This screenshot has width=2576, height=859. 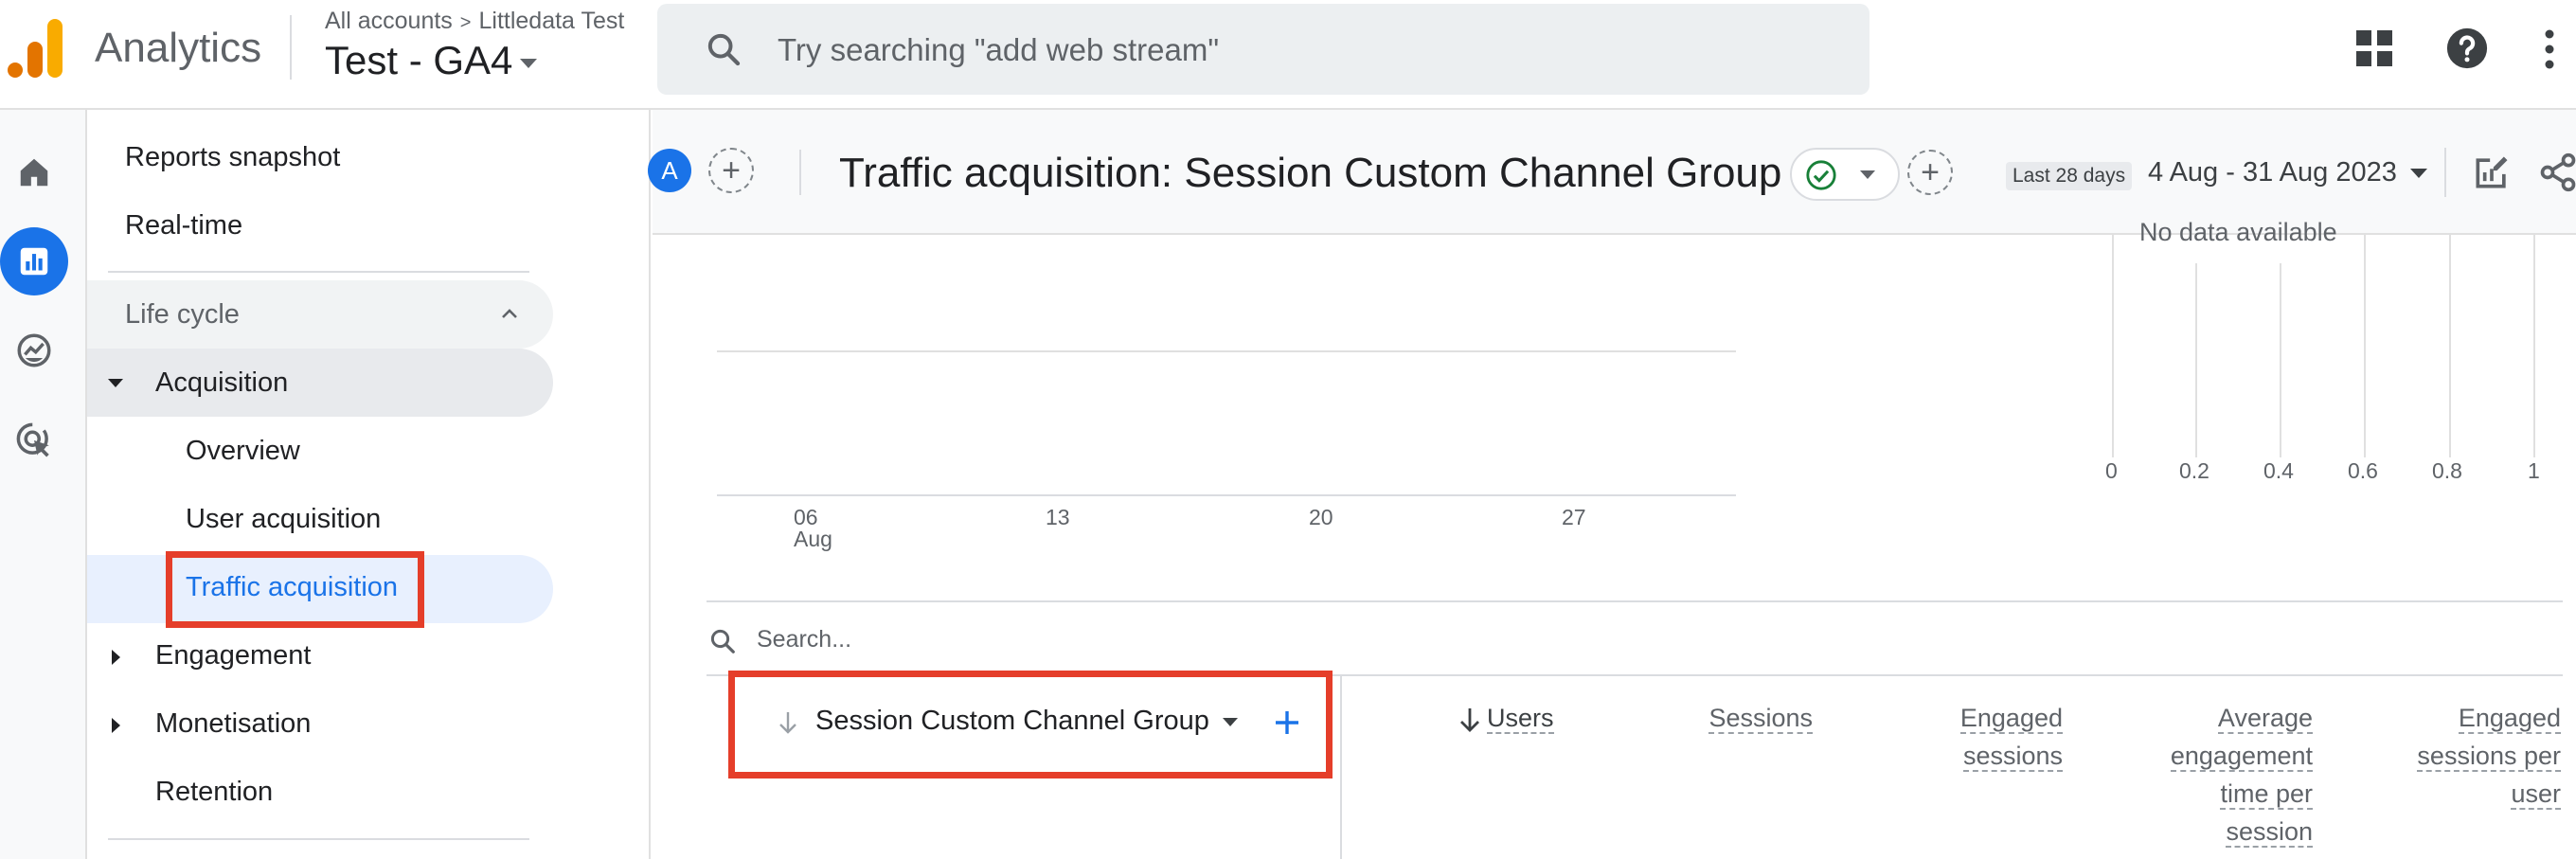 I want to click on bar-chart-icon, so click(x=34, y=261).